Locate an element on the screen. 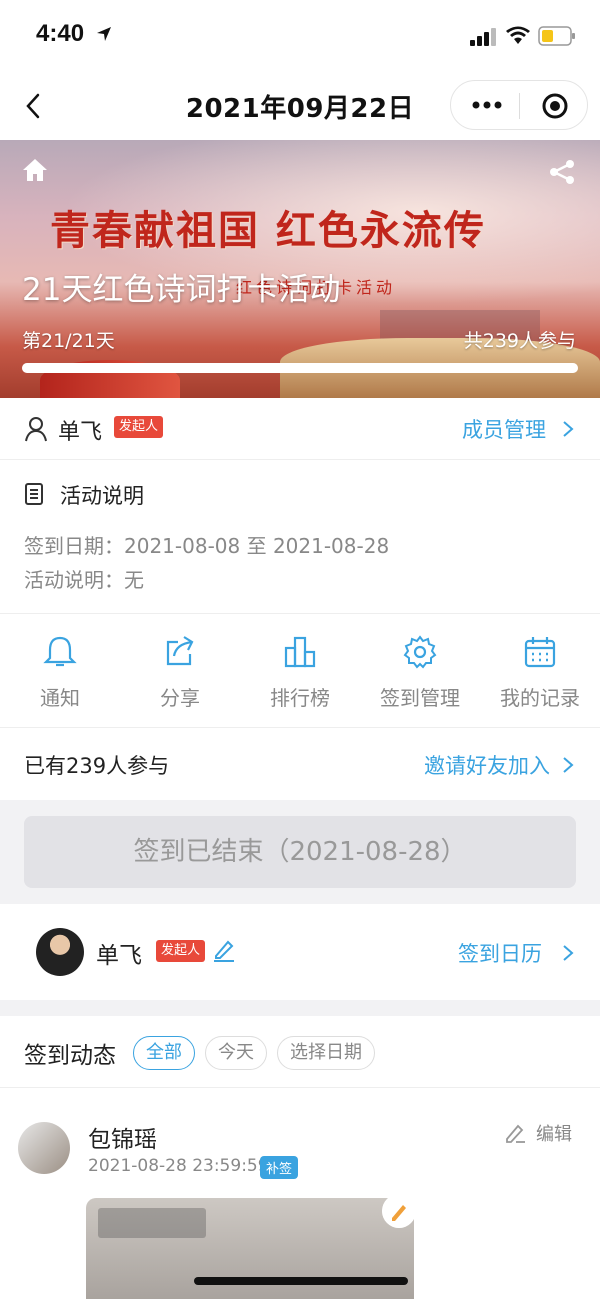  feed-title: 签到动态 is located at coordinates (70, 1056).